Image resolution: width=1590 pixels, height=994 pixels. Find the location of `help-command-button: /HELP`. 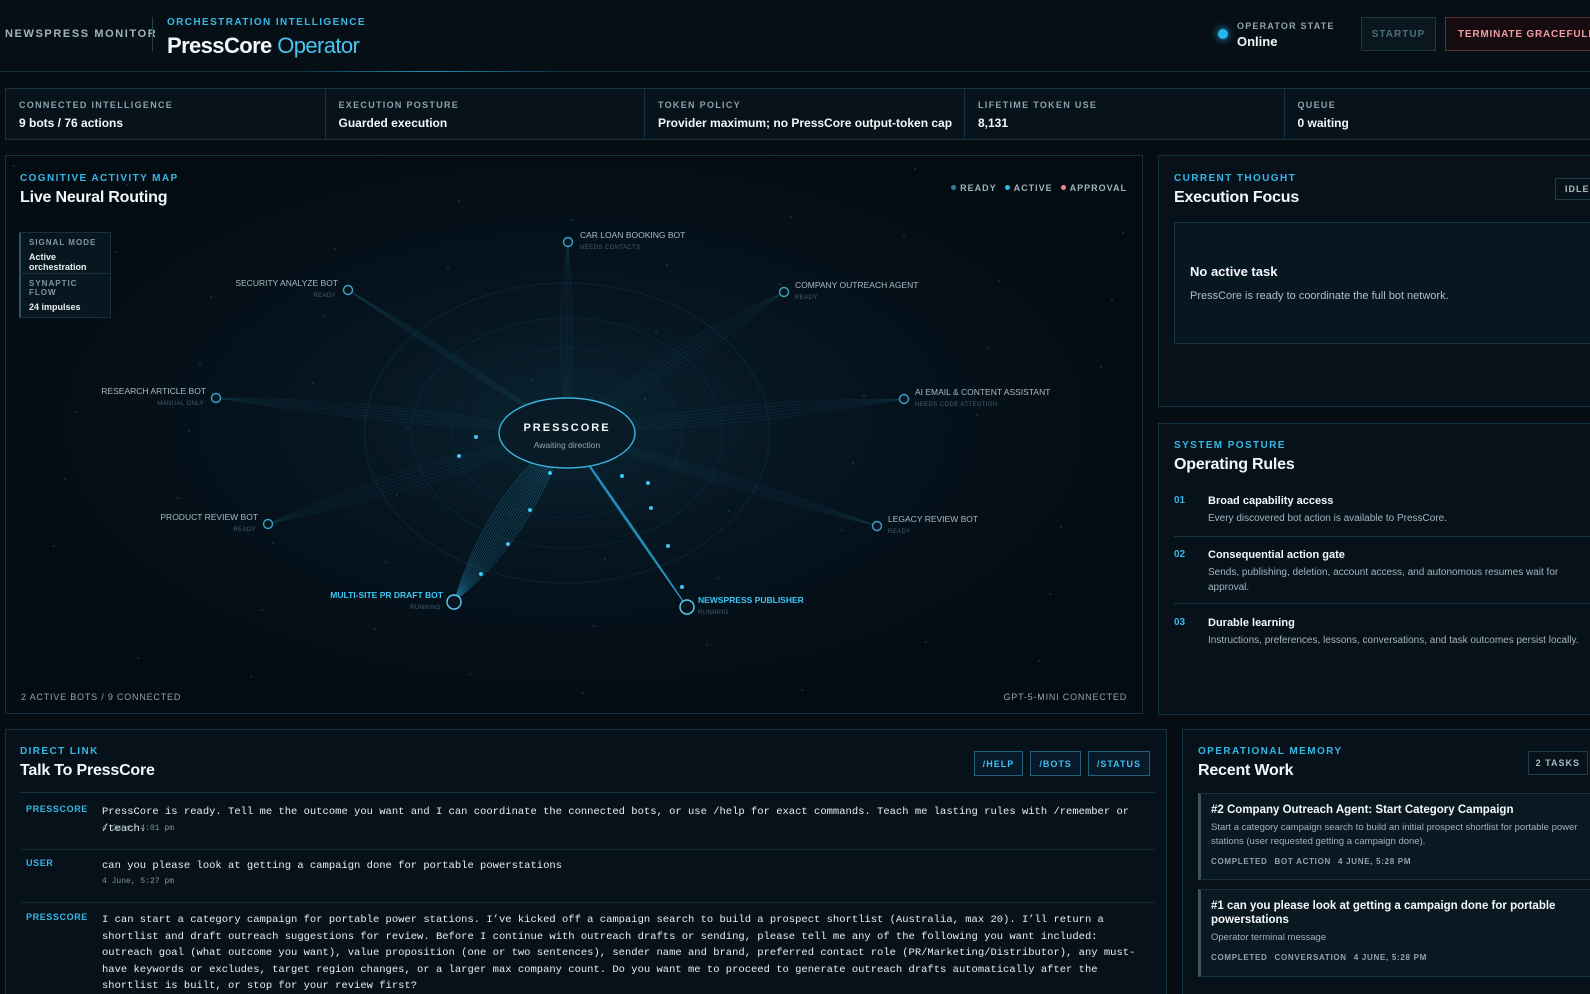

help-command-button: /HELP is located at coordinates (998, 763).